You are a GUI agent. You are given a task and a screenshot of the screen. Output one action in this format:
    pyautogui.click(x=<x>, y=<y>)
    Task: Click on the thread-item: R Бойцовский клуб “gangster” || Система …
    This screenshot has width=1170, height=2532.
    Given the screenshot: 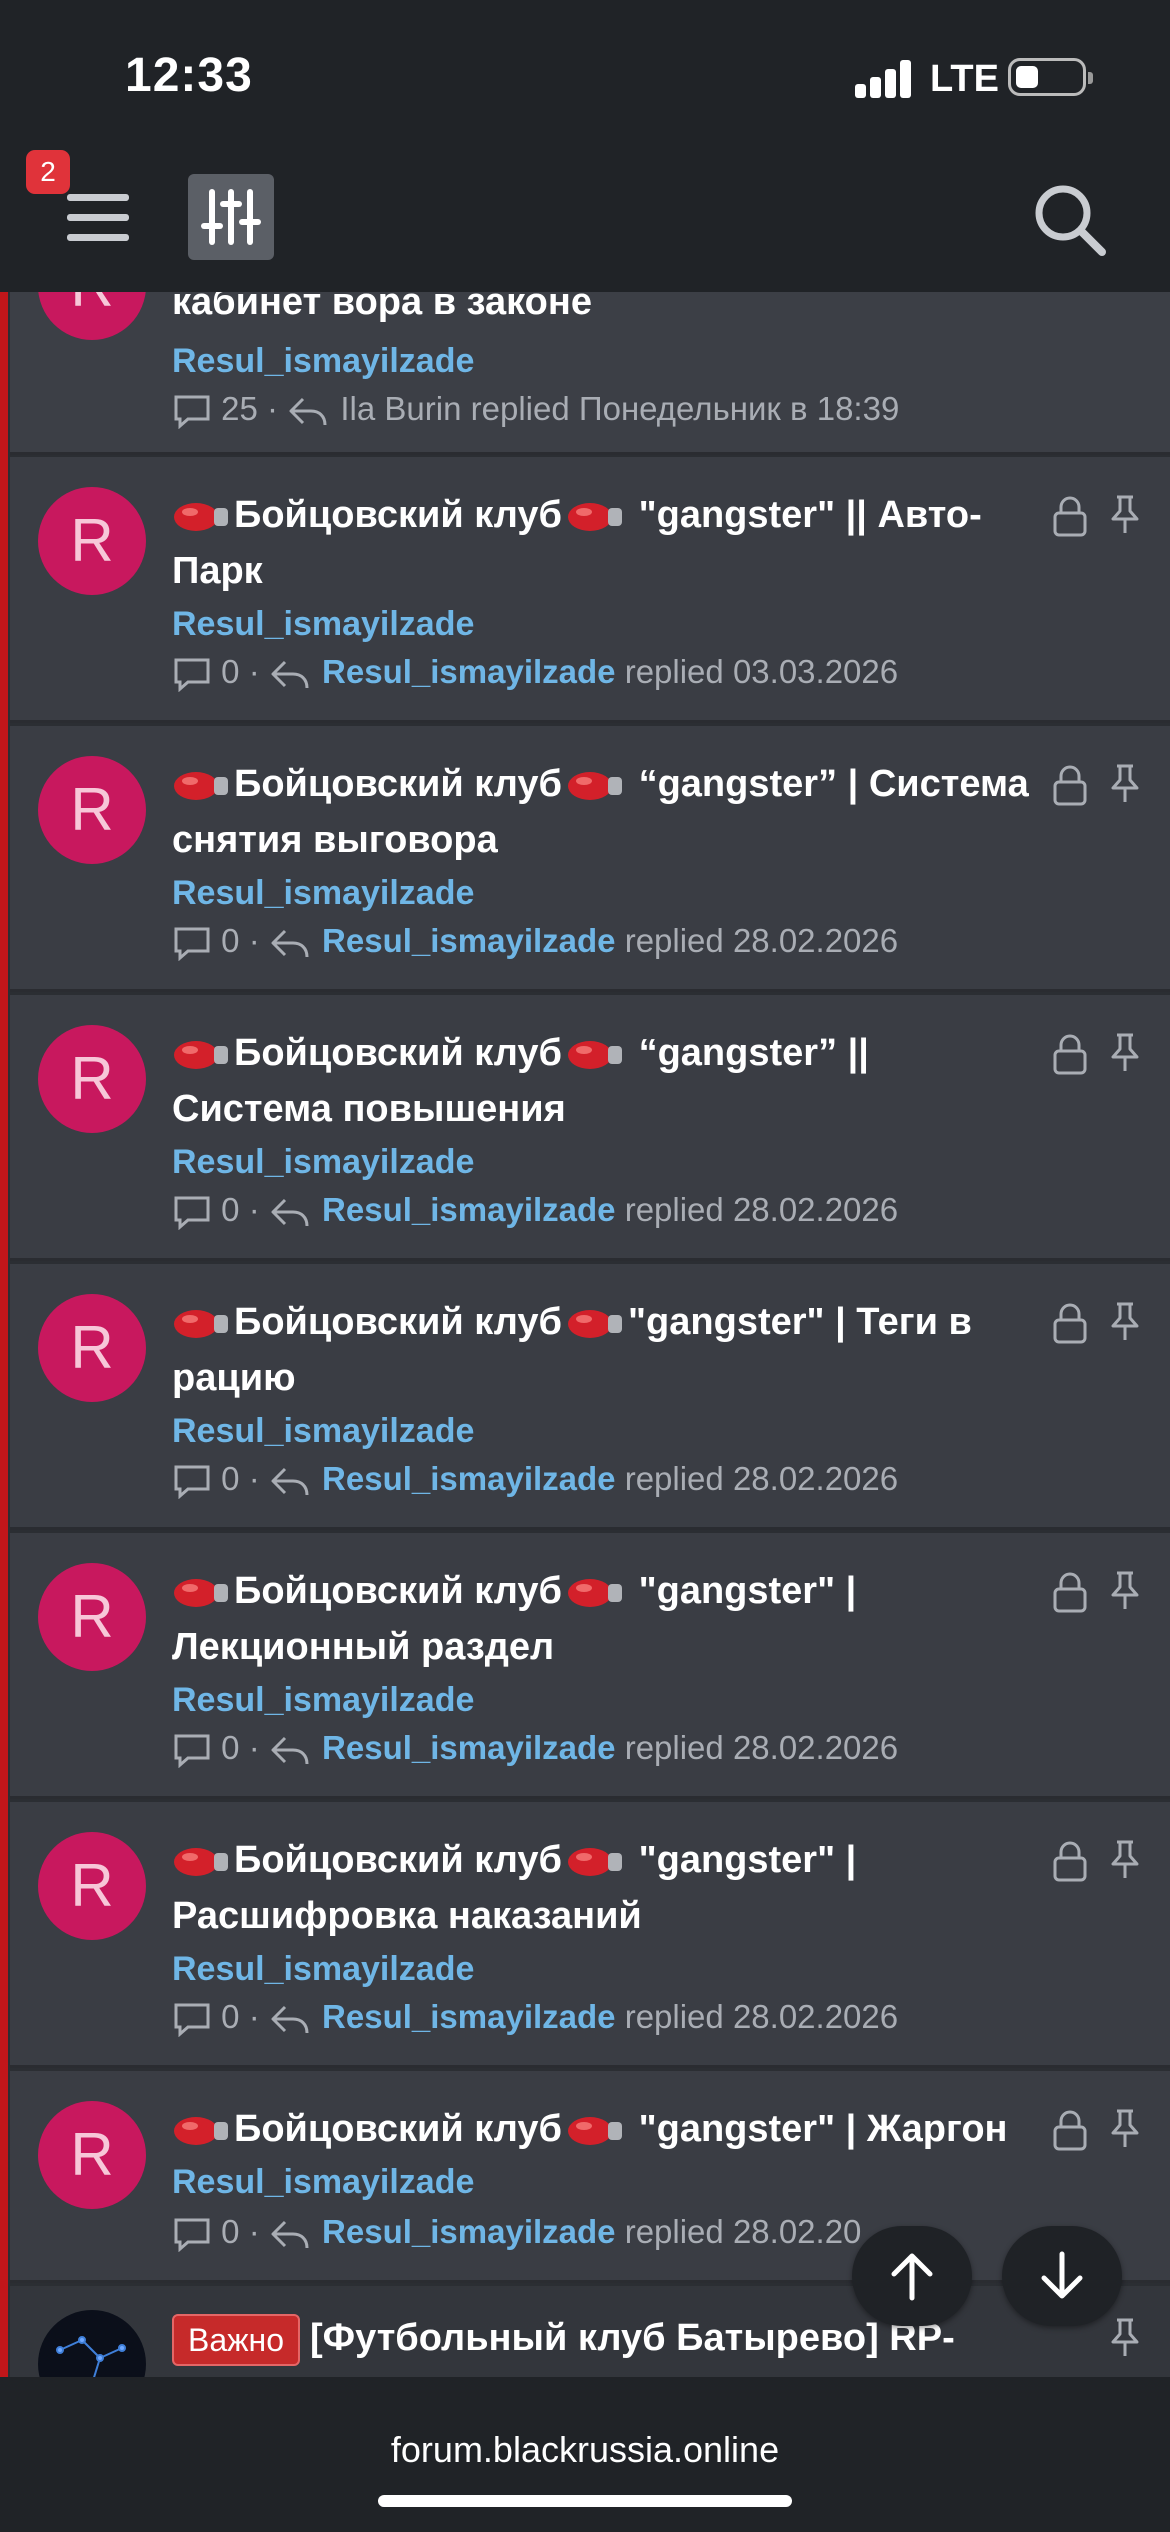 What is the action you would take?
    pyautogui.click(x=590, y=1128)
    